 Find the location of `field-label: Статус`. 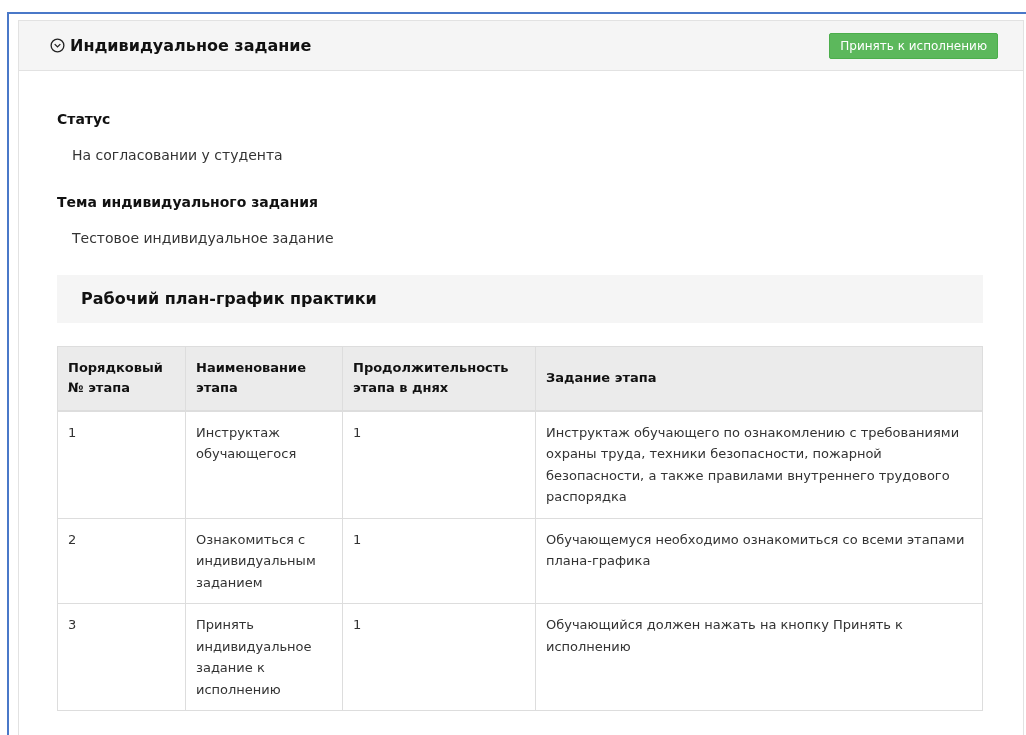

field-label: Статус is located at coordinates (84, 119).